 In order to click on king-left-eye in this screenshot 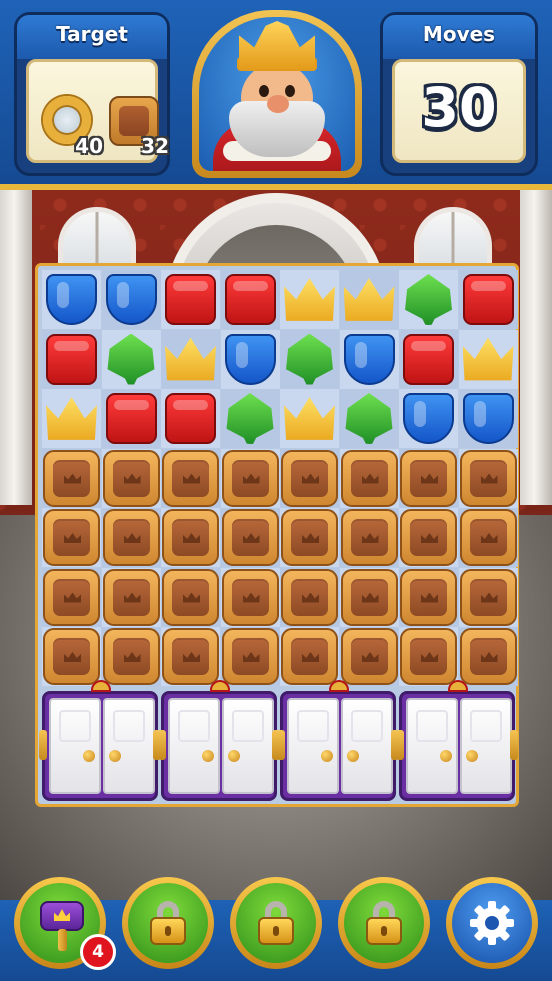, I will do `click(264, 91)`.